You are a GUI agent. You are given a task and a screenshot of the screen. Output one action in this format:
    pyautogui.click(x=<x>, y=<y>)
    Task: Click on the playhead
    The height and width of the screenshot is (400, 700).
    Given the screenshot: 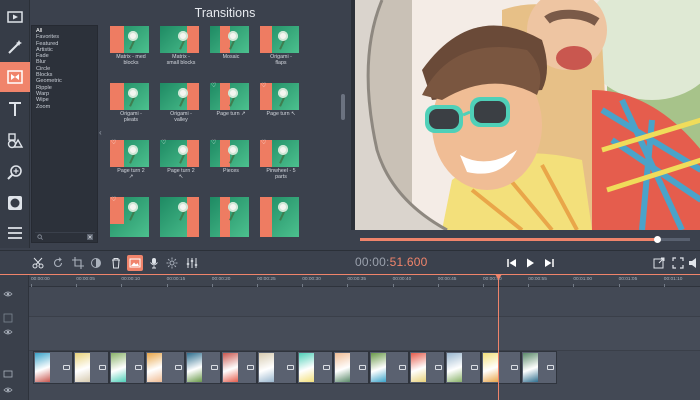 What is the action you would take?
    pyautogui.click(x=498, y=337)
    